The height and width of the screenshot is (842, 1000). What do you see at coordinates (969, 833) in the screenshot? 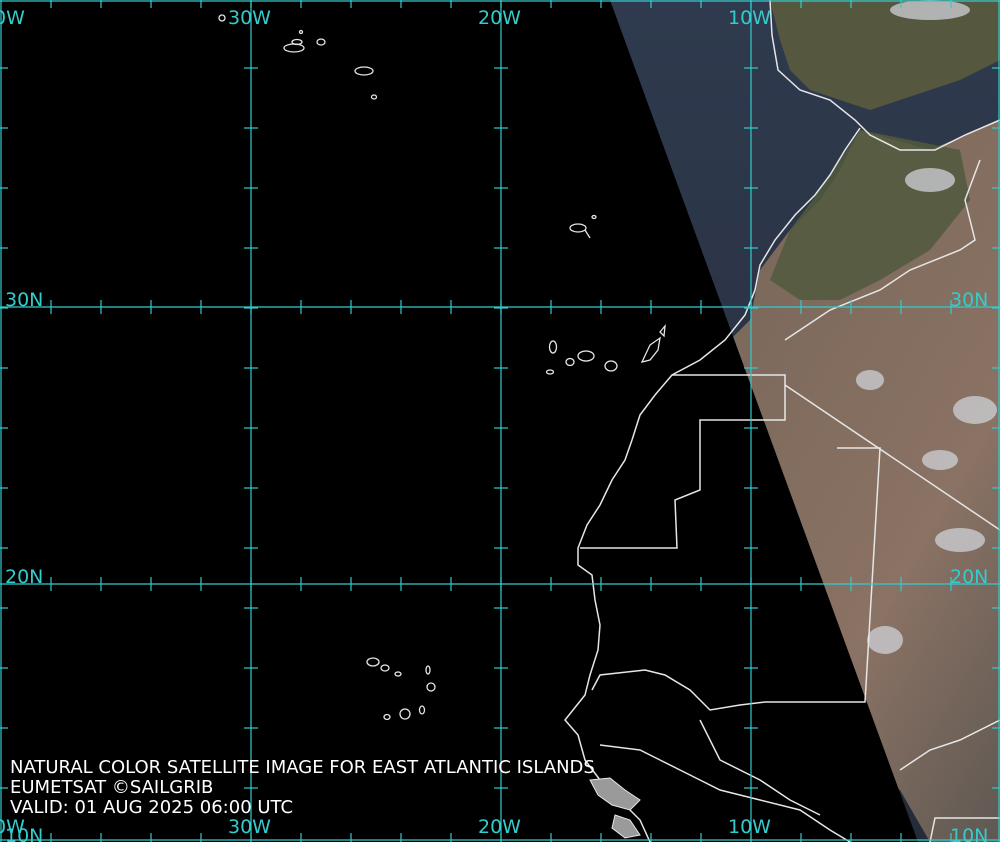
I see `lat-label-right-10n: 10N` at bounding box center [969, 833].